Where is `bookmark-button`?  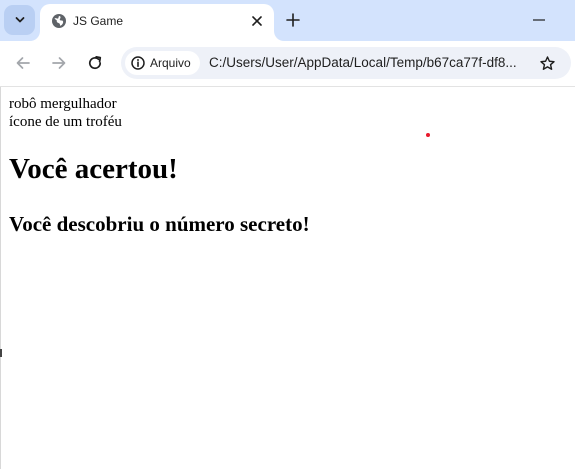 bookmark-button is located at coordinates (547, 63).